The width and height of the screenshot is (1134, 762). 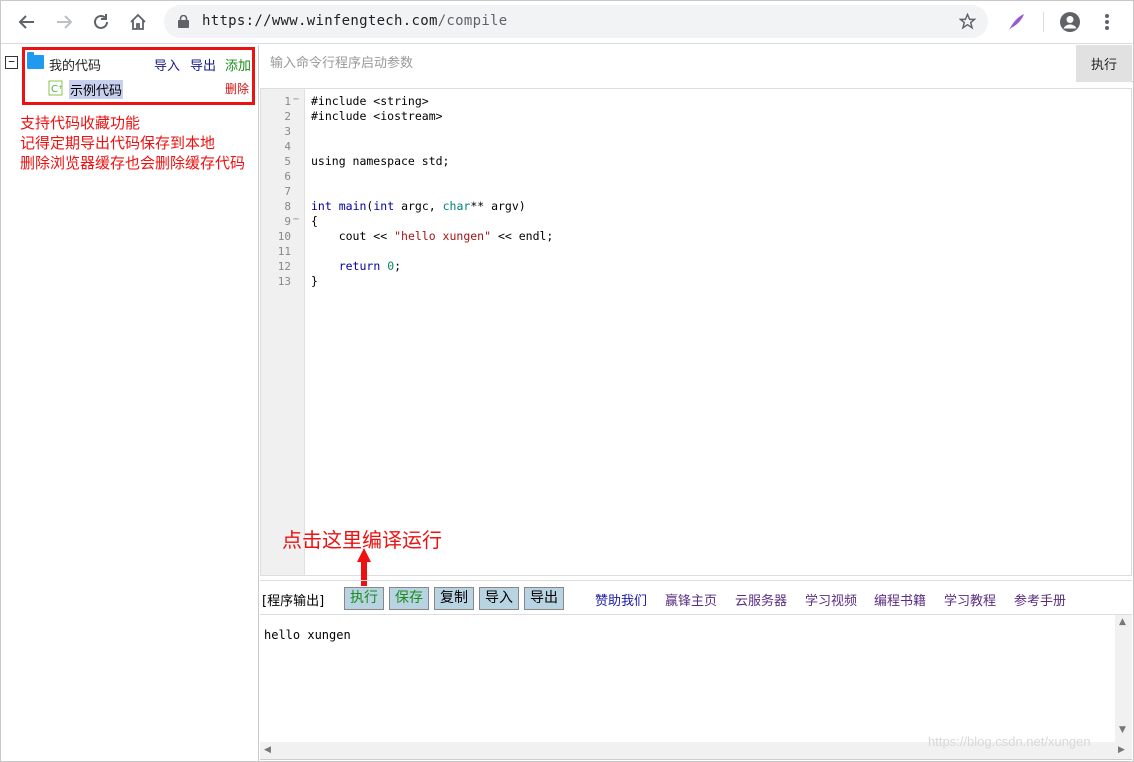 What do you see at coordinates (970, 599) in the screenshot?
I see `tutorial-link: 学习教程` at bounding box center [970, 599].